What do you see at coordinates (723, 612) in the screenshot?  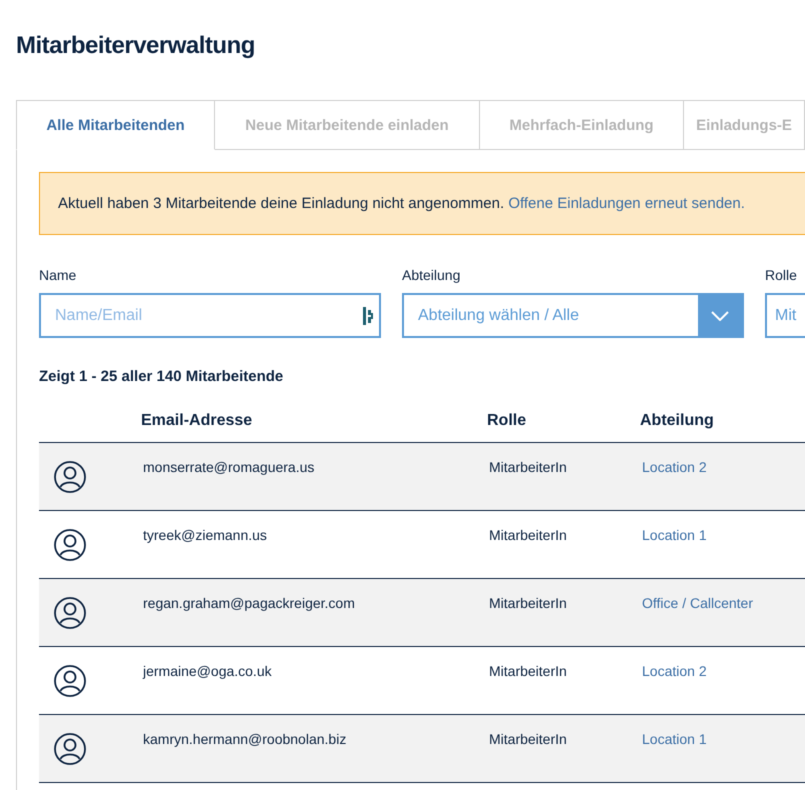 I see `department-link: Office / Callcenter` at bounding box center [723, 612].